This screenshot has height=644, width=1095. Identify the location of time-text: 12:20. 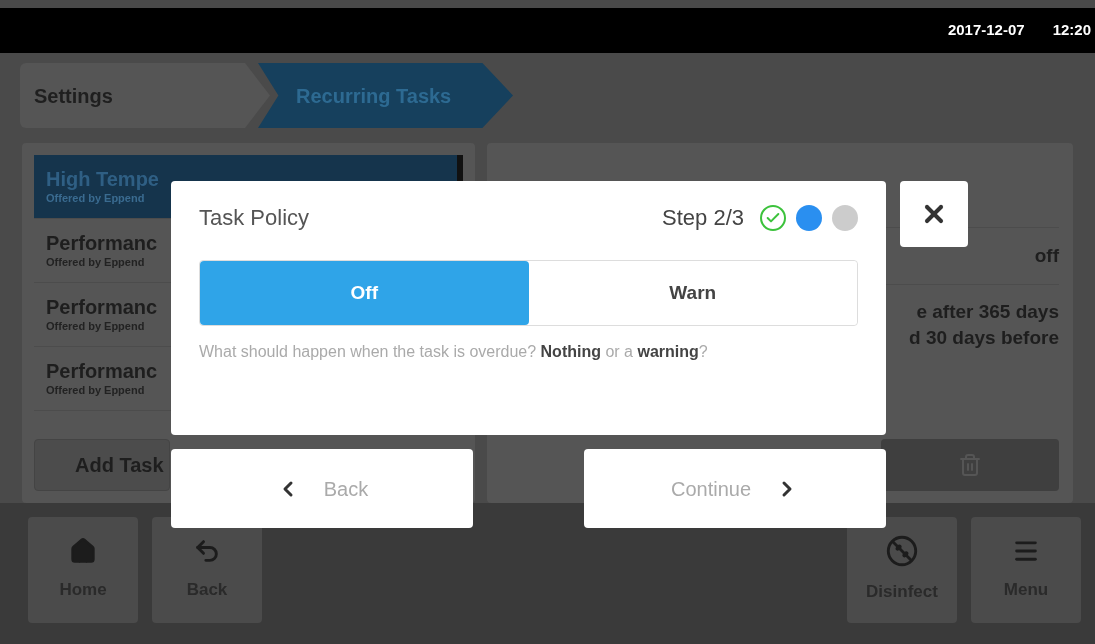
(1071, 30).